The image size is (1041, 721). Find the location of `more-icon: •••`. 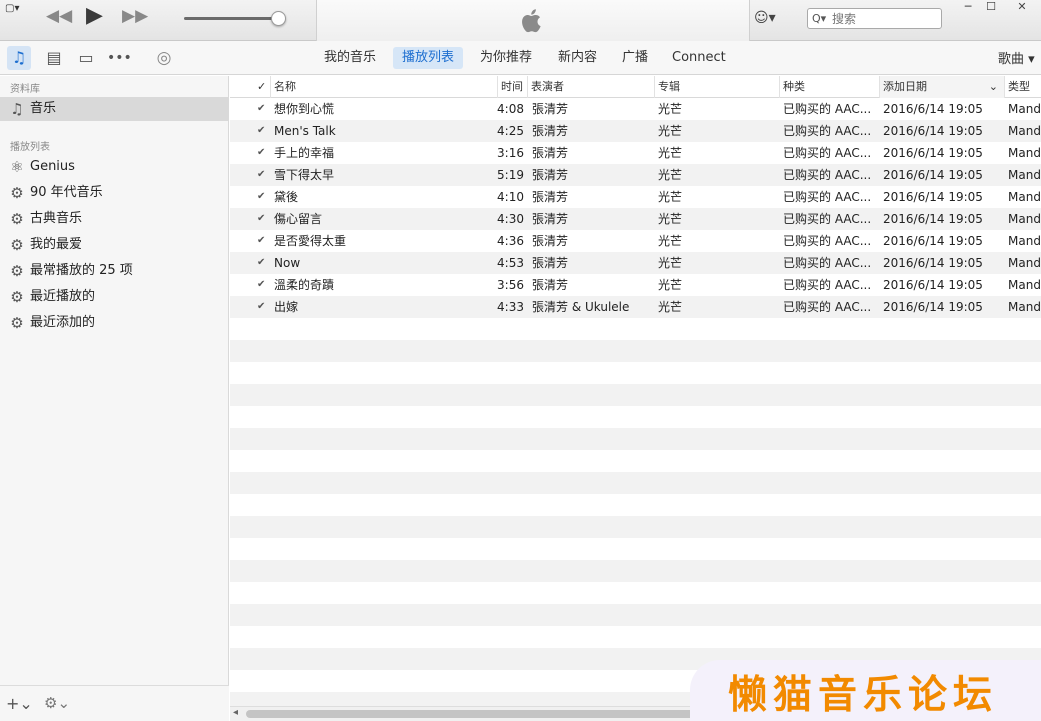

more-icon: ••• is located at coordinates (119, 58).